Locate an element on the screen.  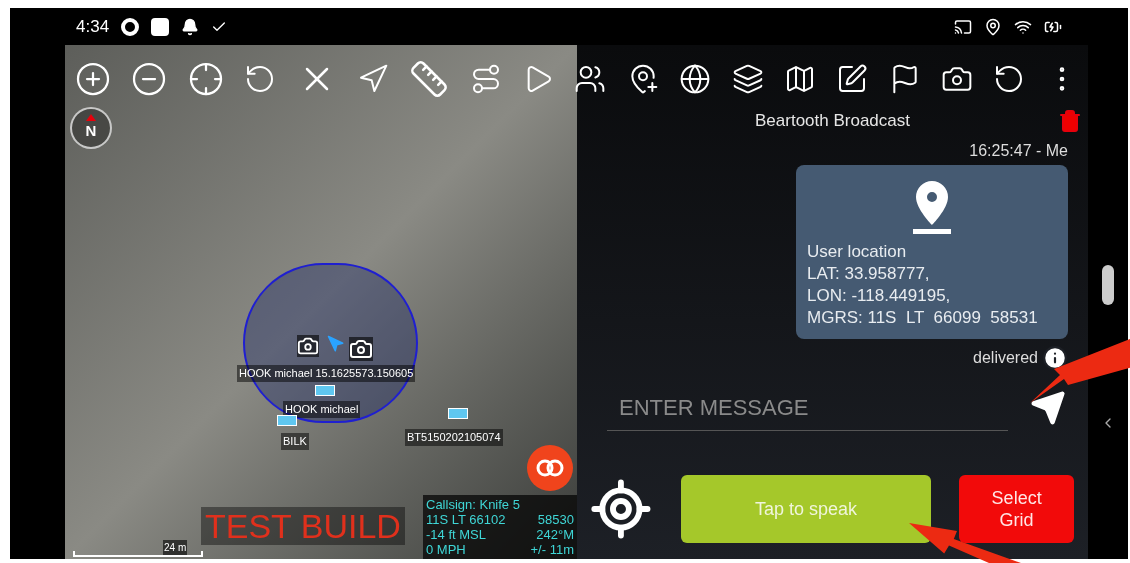
cast-icon is located at coordinates (963, 26).